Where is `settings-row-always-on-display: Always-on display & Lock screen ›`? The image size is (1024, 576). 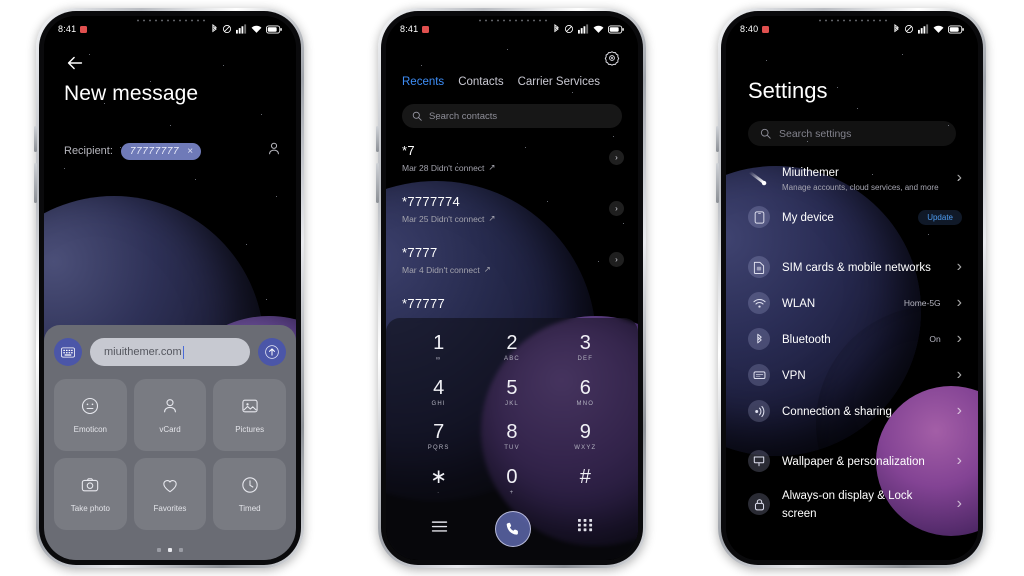 settings-row-always-on-display: Always-on display & Lock screen › is located at coordinates (852, 504).